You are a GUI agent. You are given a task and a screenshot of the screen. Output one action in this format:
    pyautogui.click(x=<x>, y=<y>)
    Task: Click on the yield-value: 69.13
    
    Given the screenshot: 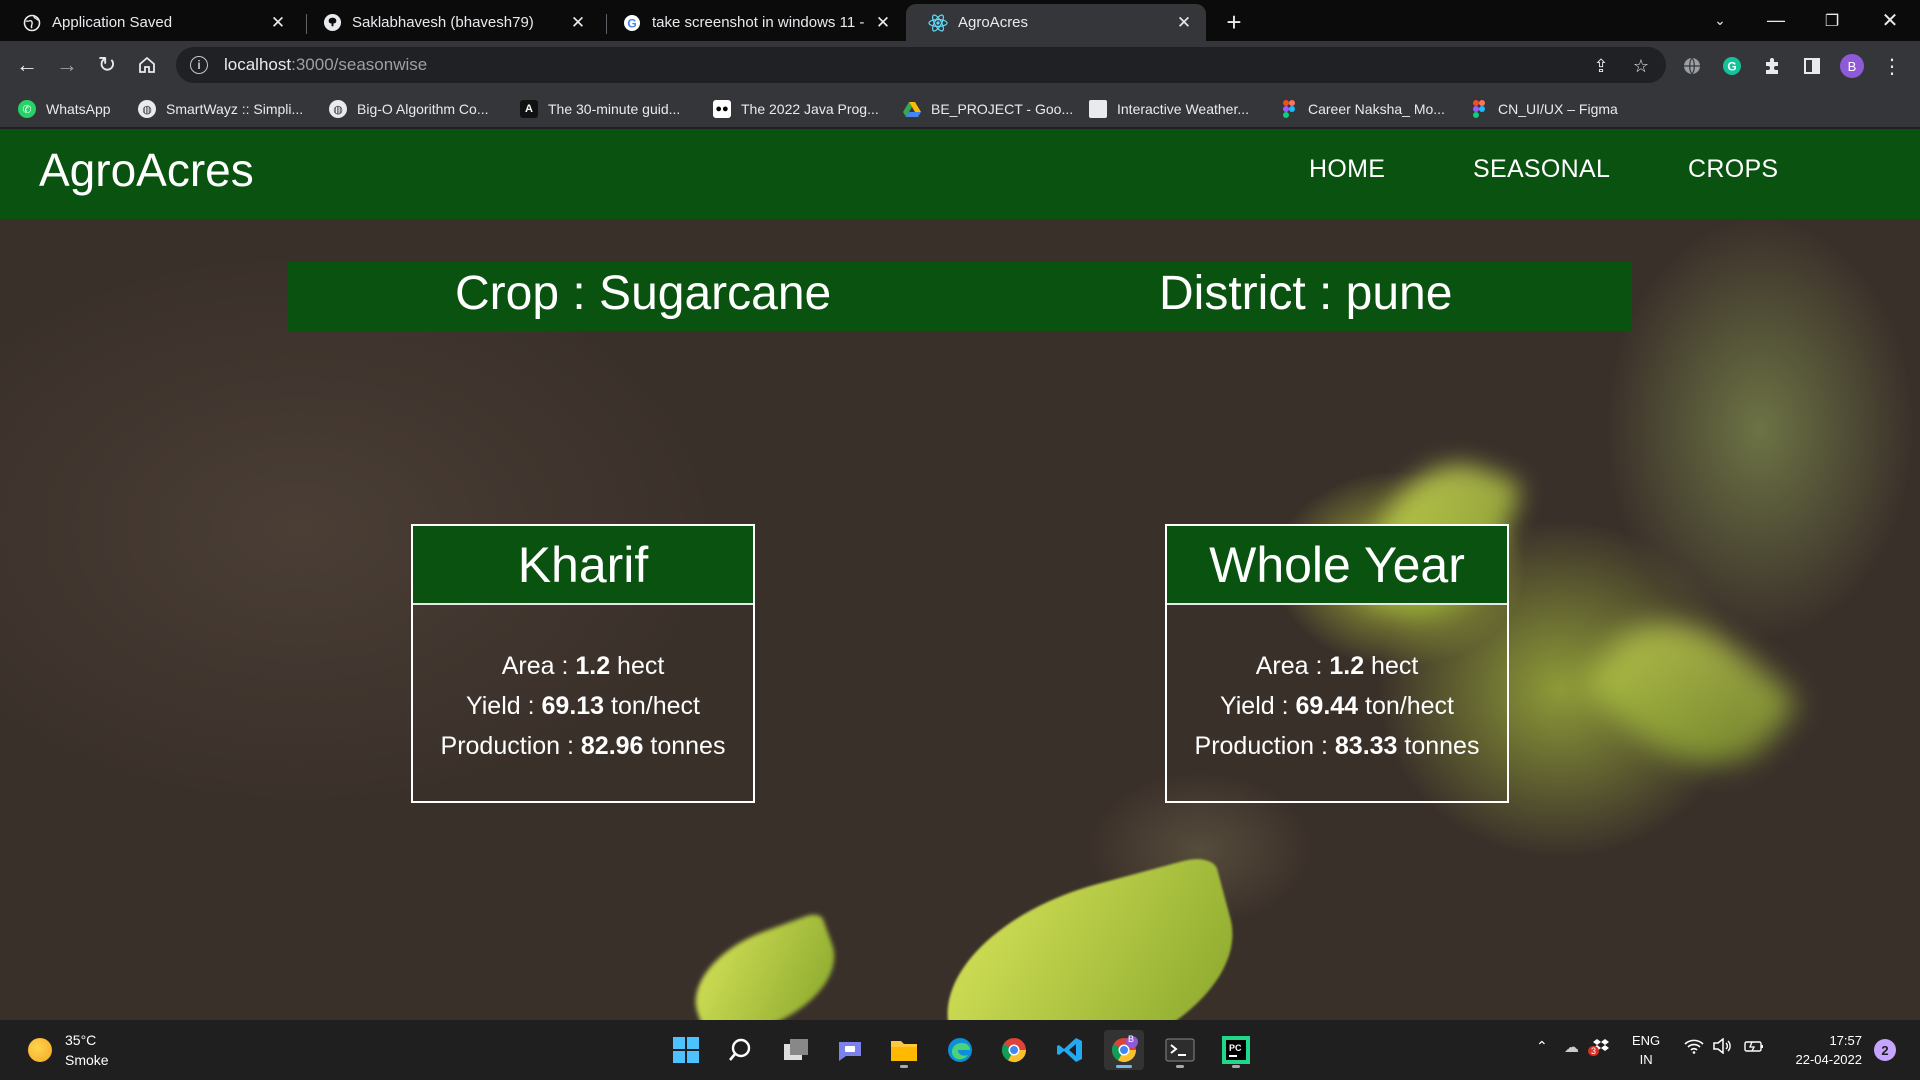 What is the action you would take?
    pyautogui.click(x=573, y=706)
    